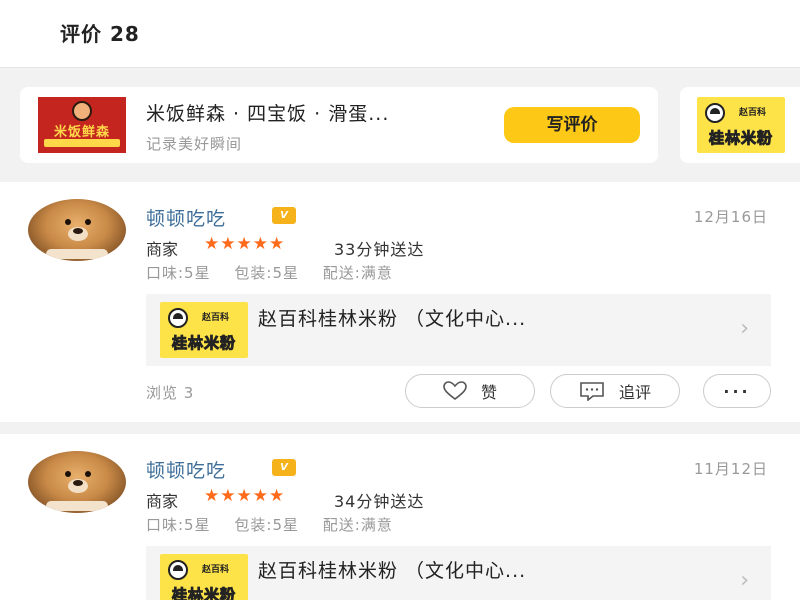 Image resolution: width=800 pixels, height=600 pixels. Describe the element at coordinates (379, 249) in the screenshot. I see `delivery-time: 33分钟送达` at that location.